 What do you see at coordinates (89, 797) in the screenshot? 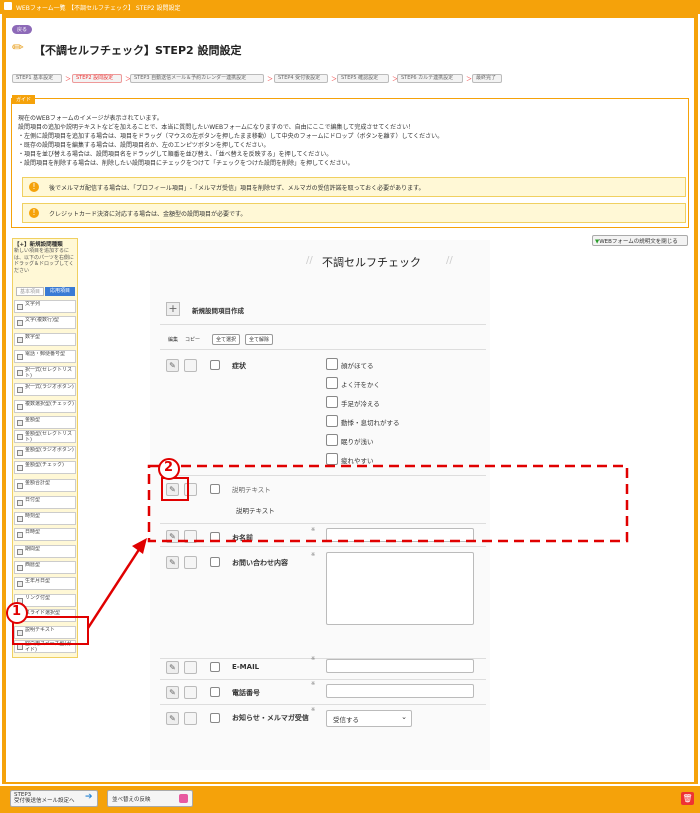
I see `arrow-right-icon: ➔` at bounding box center [89, 797].